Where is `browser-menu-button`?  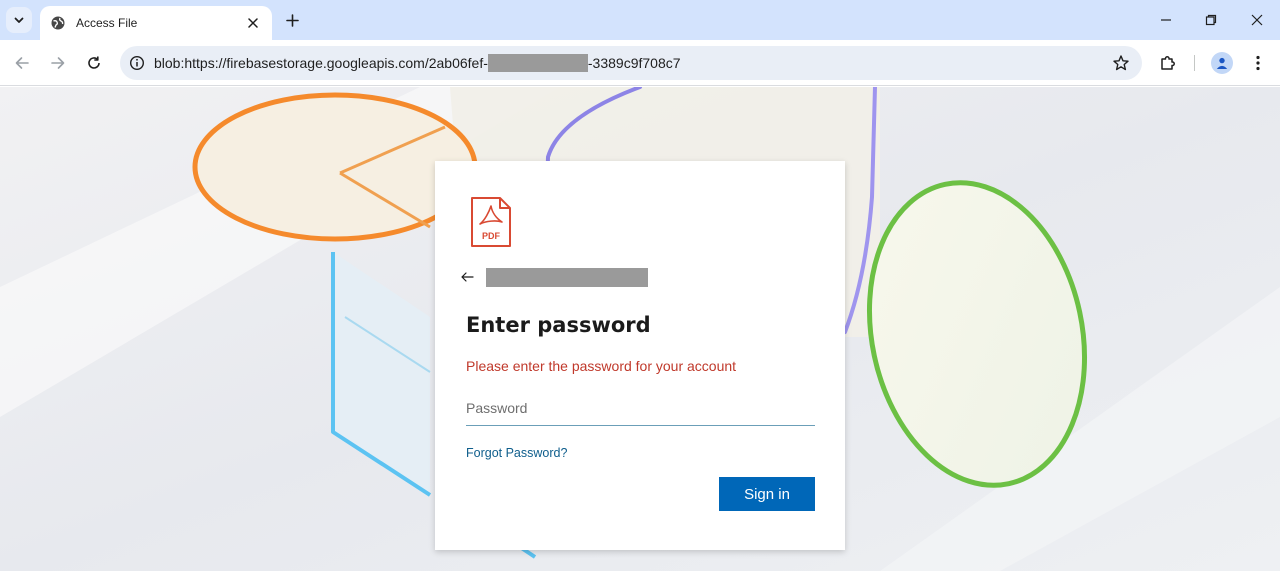 browser-menu-button is located at coordinates (1258, 63).